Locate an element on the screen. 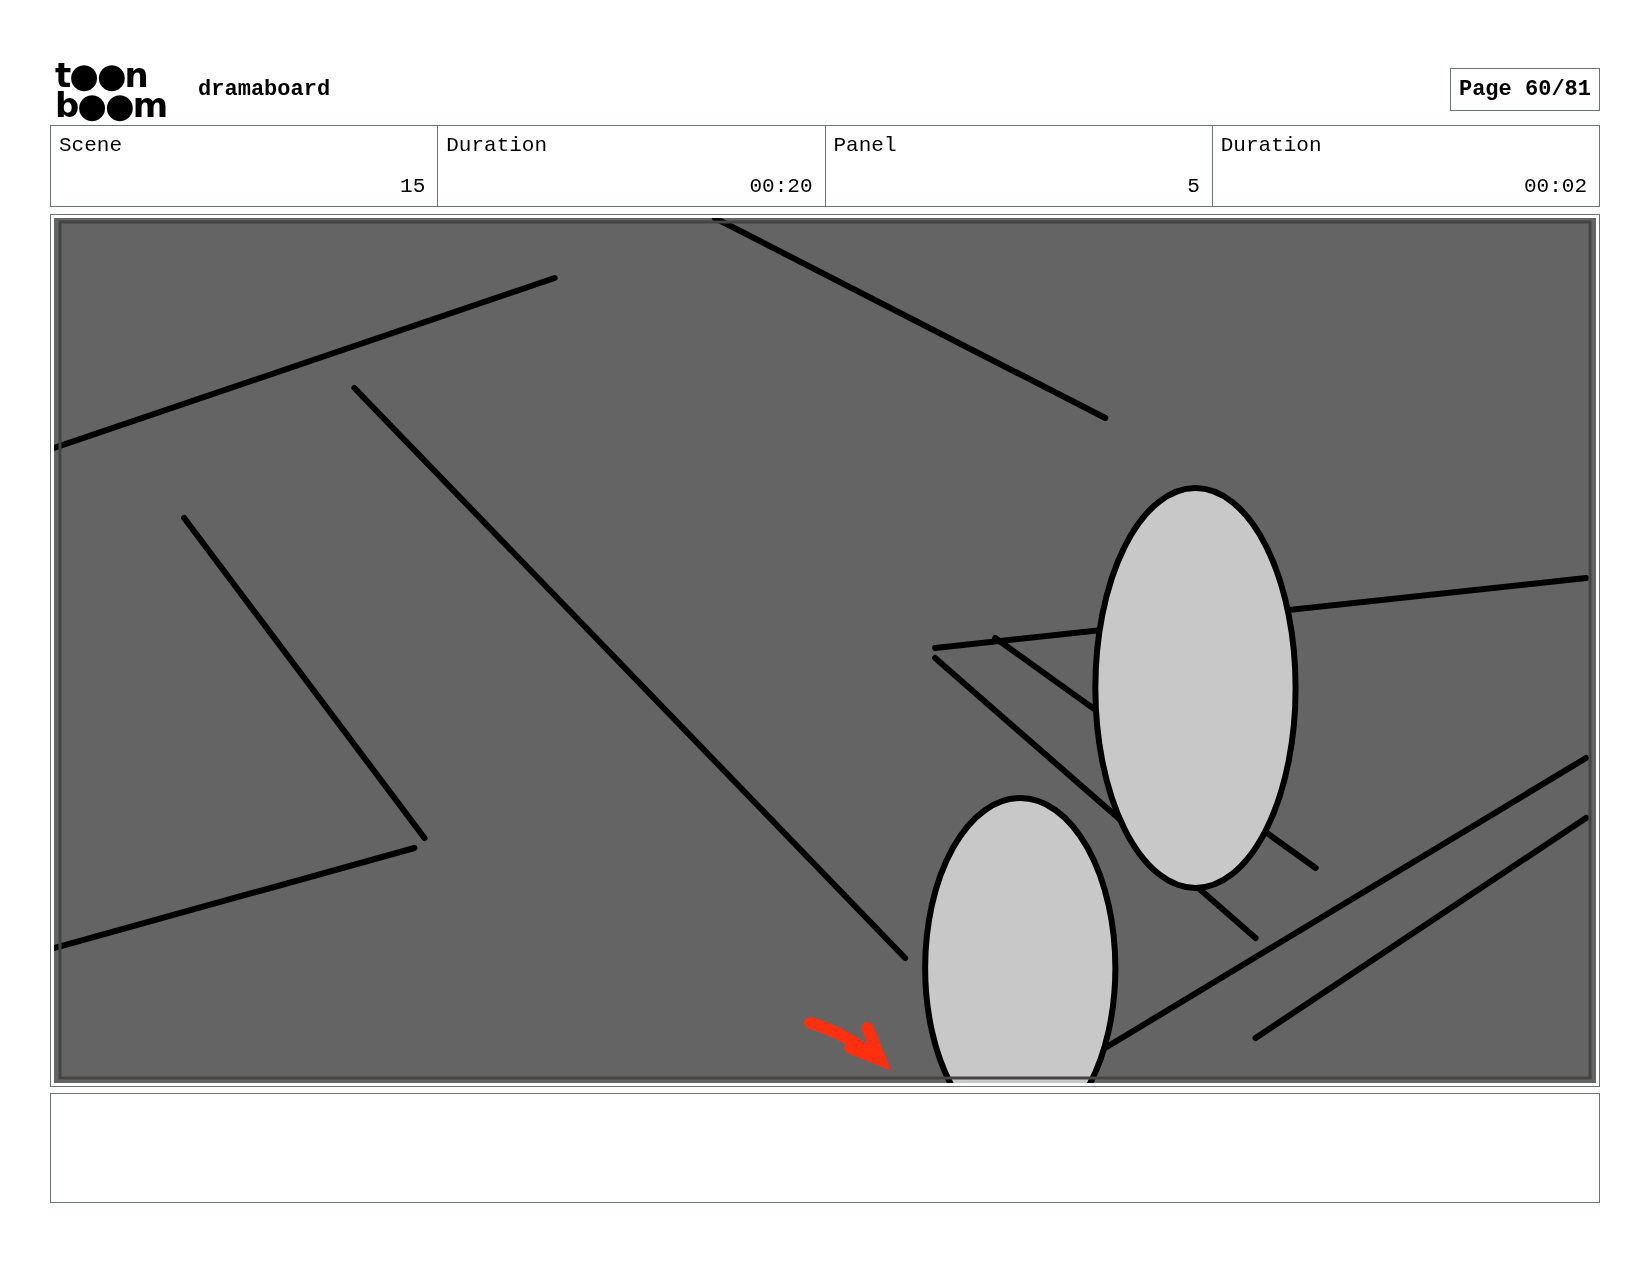  field-value: 00:02 is located at coordinates (1555, 186).